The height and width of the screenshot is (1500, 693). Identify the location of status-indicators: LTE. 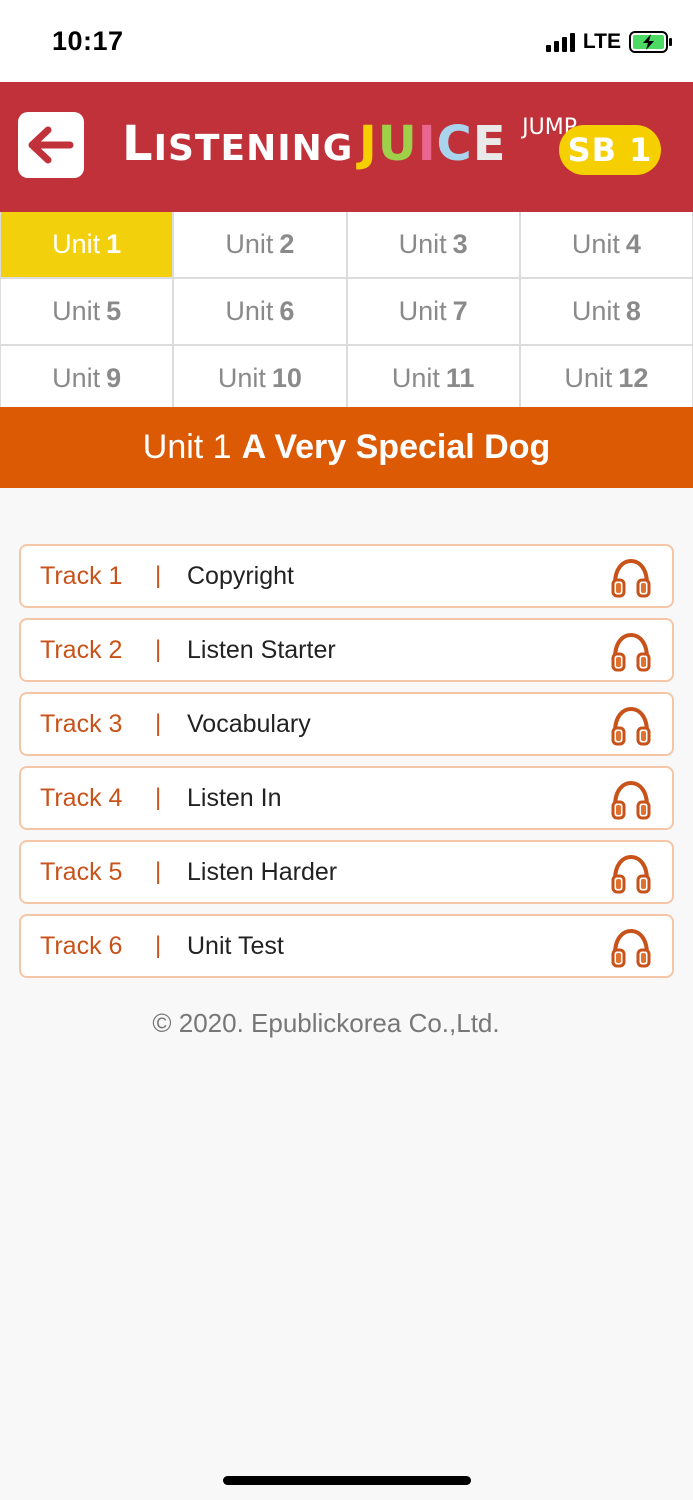
(608, 42).